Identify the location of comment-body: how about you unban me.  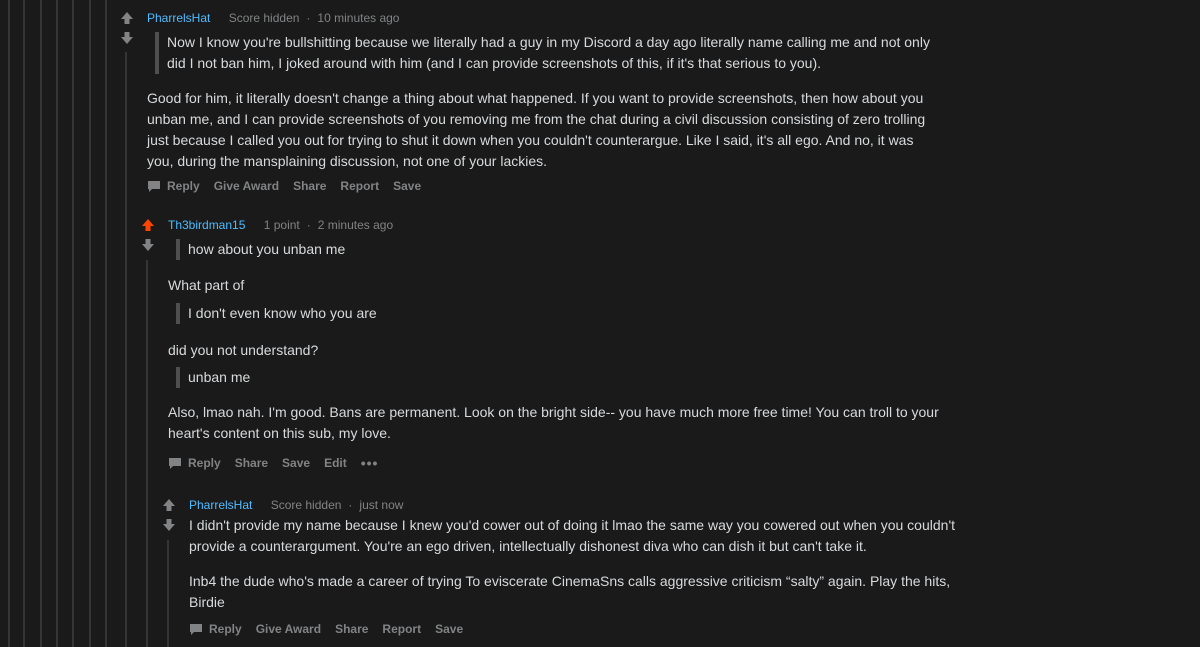
(260, 249).